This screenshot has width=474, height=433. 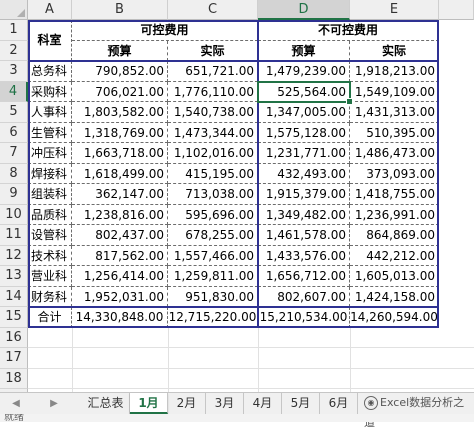 What do you see at coordinates (120, 112) in the screenshot?
I see `controllable-budget-cell: 1,803,582.00` at bounding box center [120, 112].